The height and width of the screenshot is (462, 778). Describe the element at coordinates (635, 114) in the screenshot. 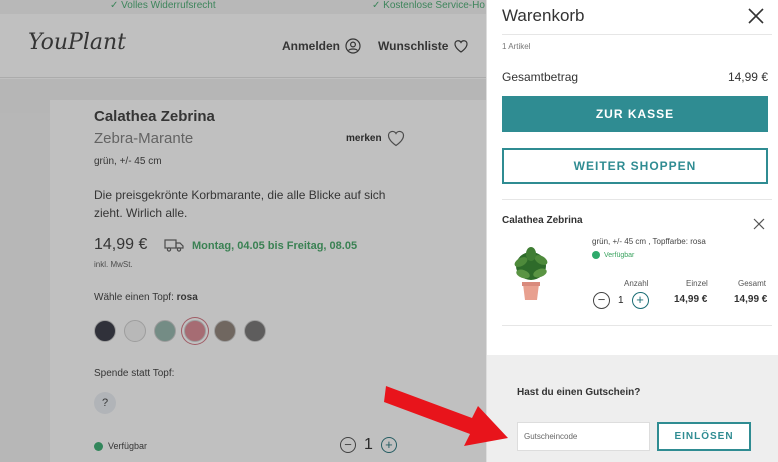

I see `checkout-button: ZUR KASSE` at that location.